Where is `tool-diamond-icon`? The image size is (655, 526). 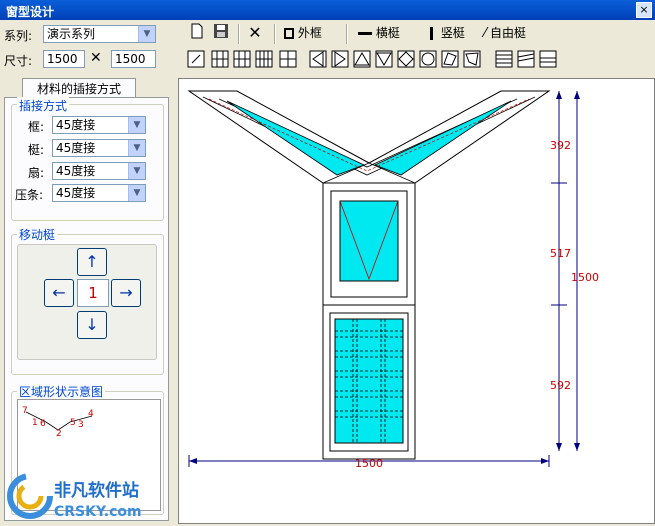 tool-diamond-icon is located at coordinates (406, 59).